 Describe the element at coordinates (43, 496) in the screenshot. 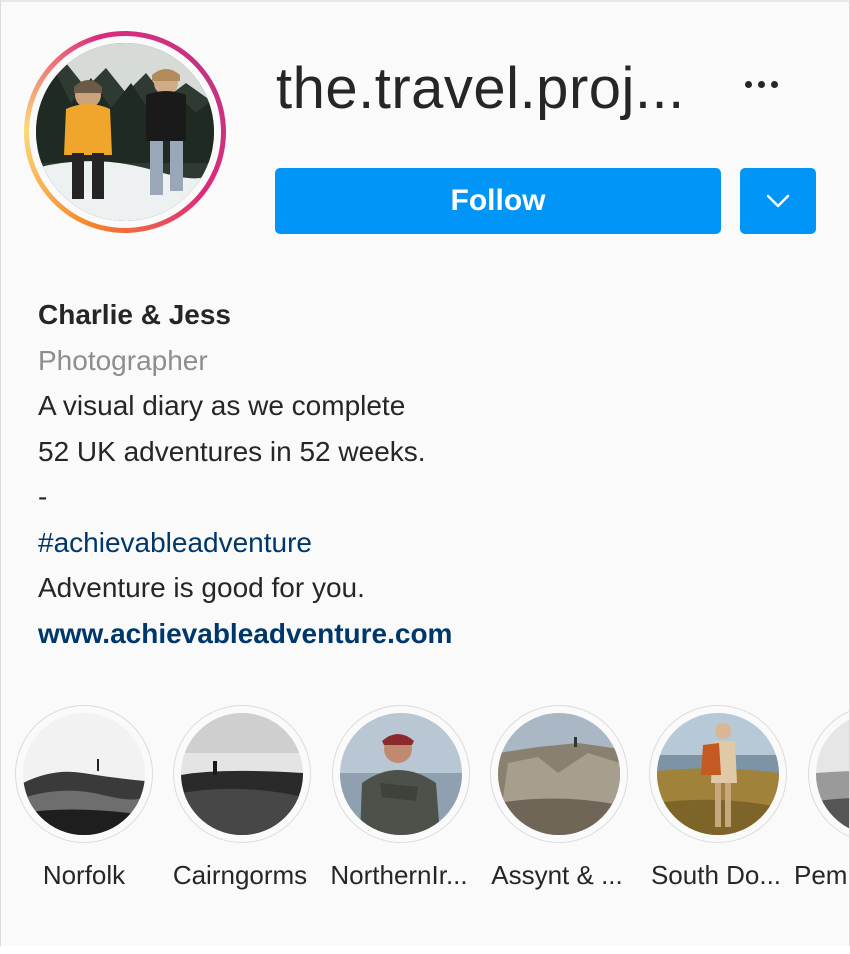

I see `bio-line: -` at that location.